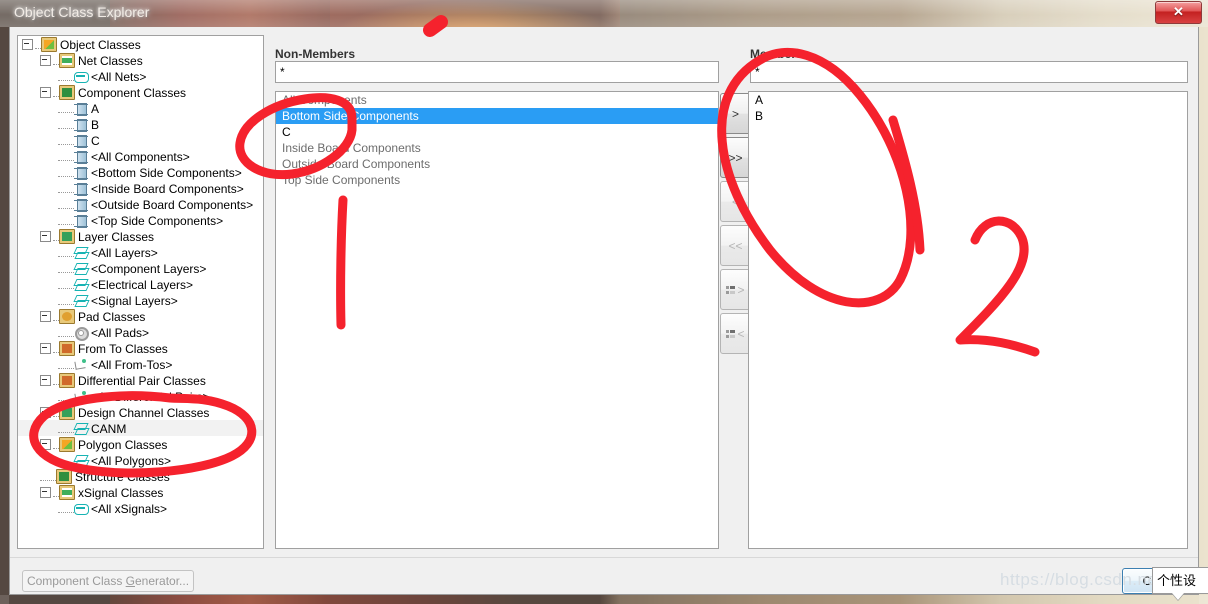 The image size is (1208, 604). Describe the element at coordinates (497, 100) in the screenshot. I see `non-members-item: All Components` at that location.